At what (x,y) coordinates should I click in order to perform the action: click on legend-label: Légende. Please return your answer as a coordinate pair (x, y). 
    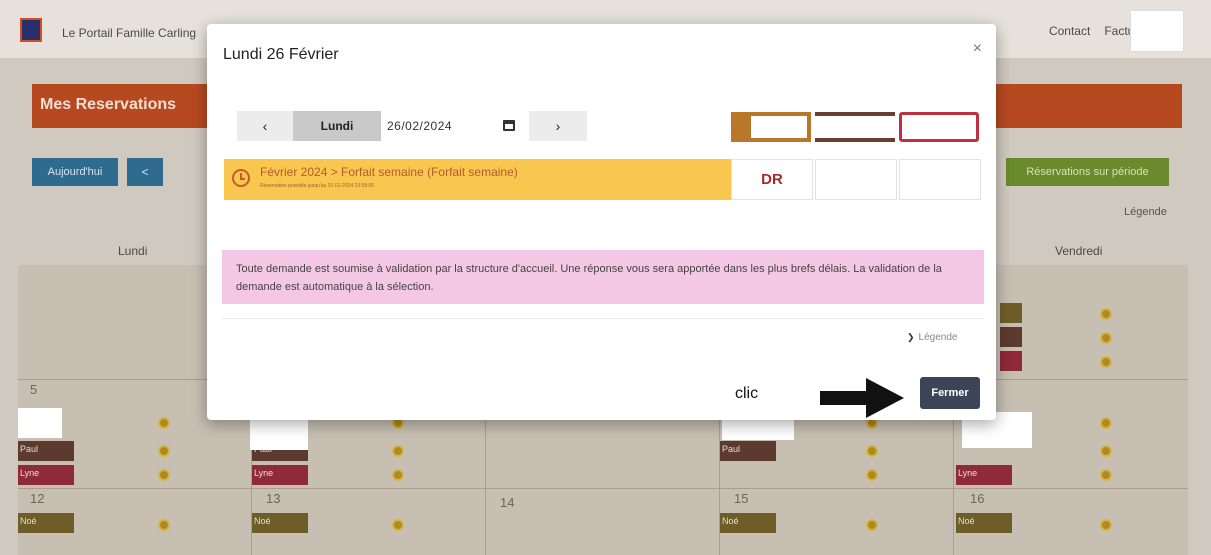
    Looking at the image, I should click on (938, 337).